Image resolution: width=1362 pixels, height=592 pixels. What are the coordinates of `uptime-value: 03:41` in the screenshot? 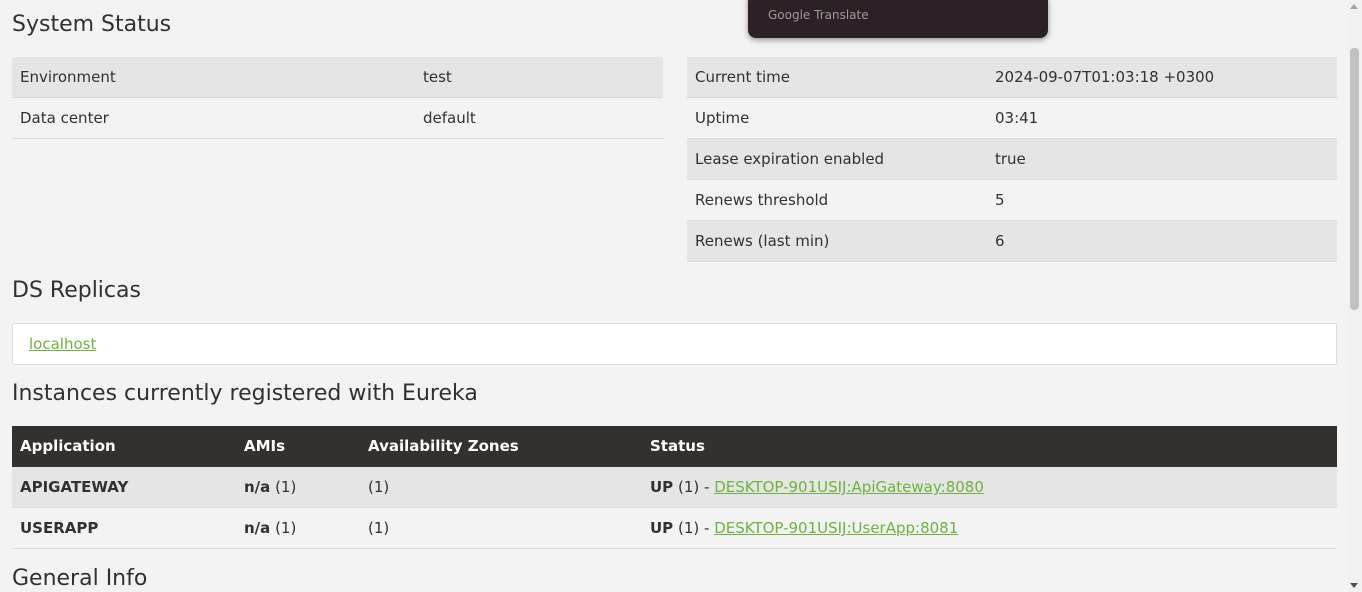 It's located at (1017, 118).